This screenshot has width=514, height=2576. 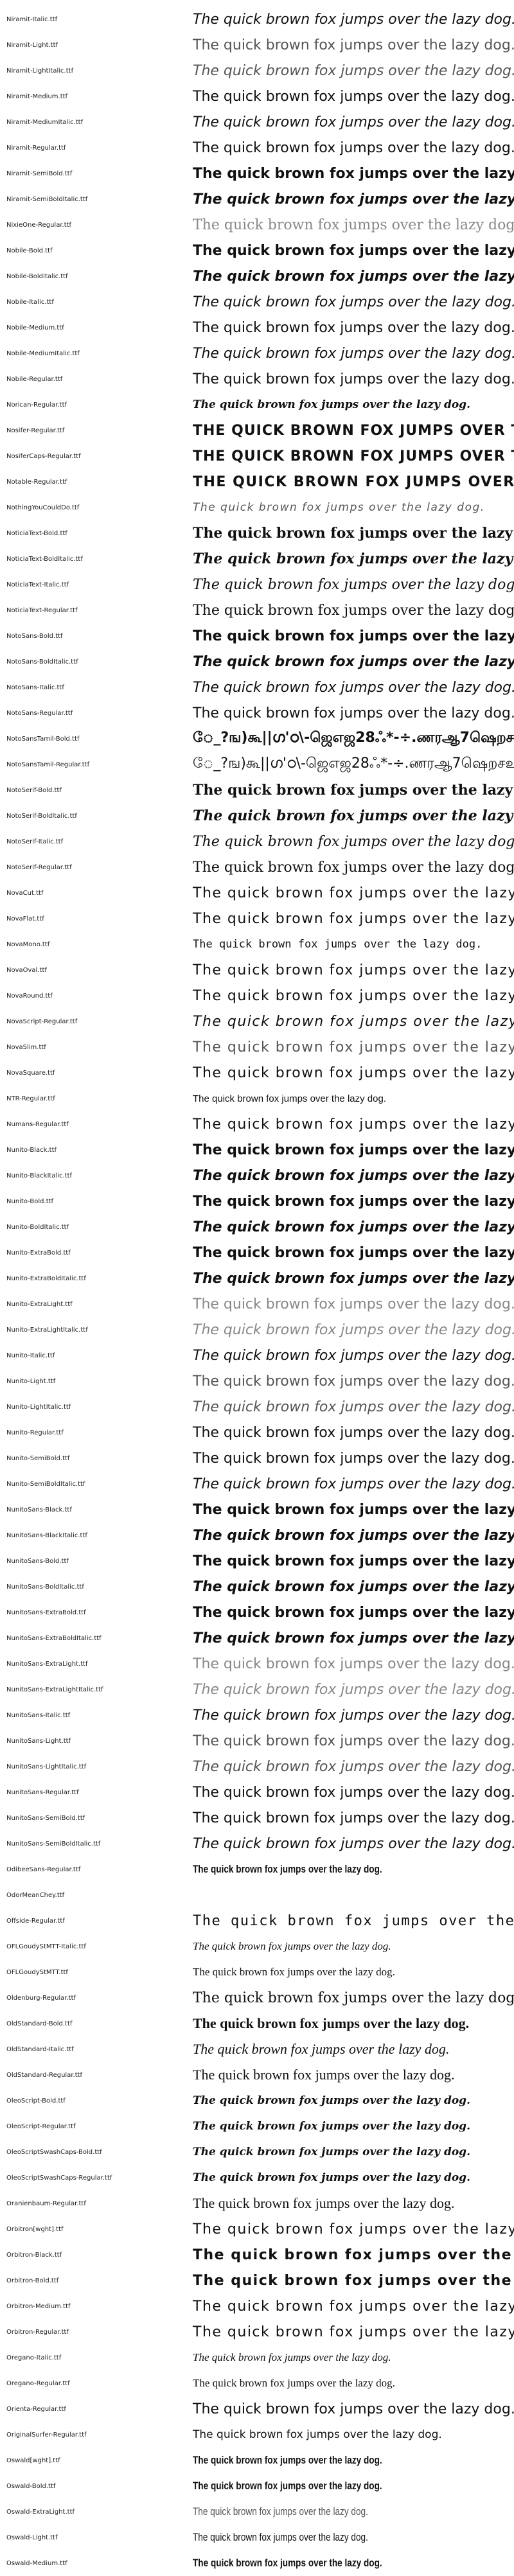 What do you see at coordinates (32, 2280) in the screenshot?
I see `font-file-label: Orbitron-Bold.ttf` at bounding box center [32, 2280].